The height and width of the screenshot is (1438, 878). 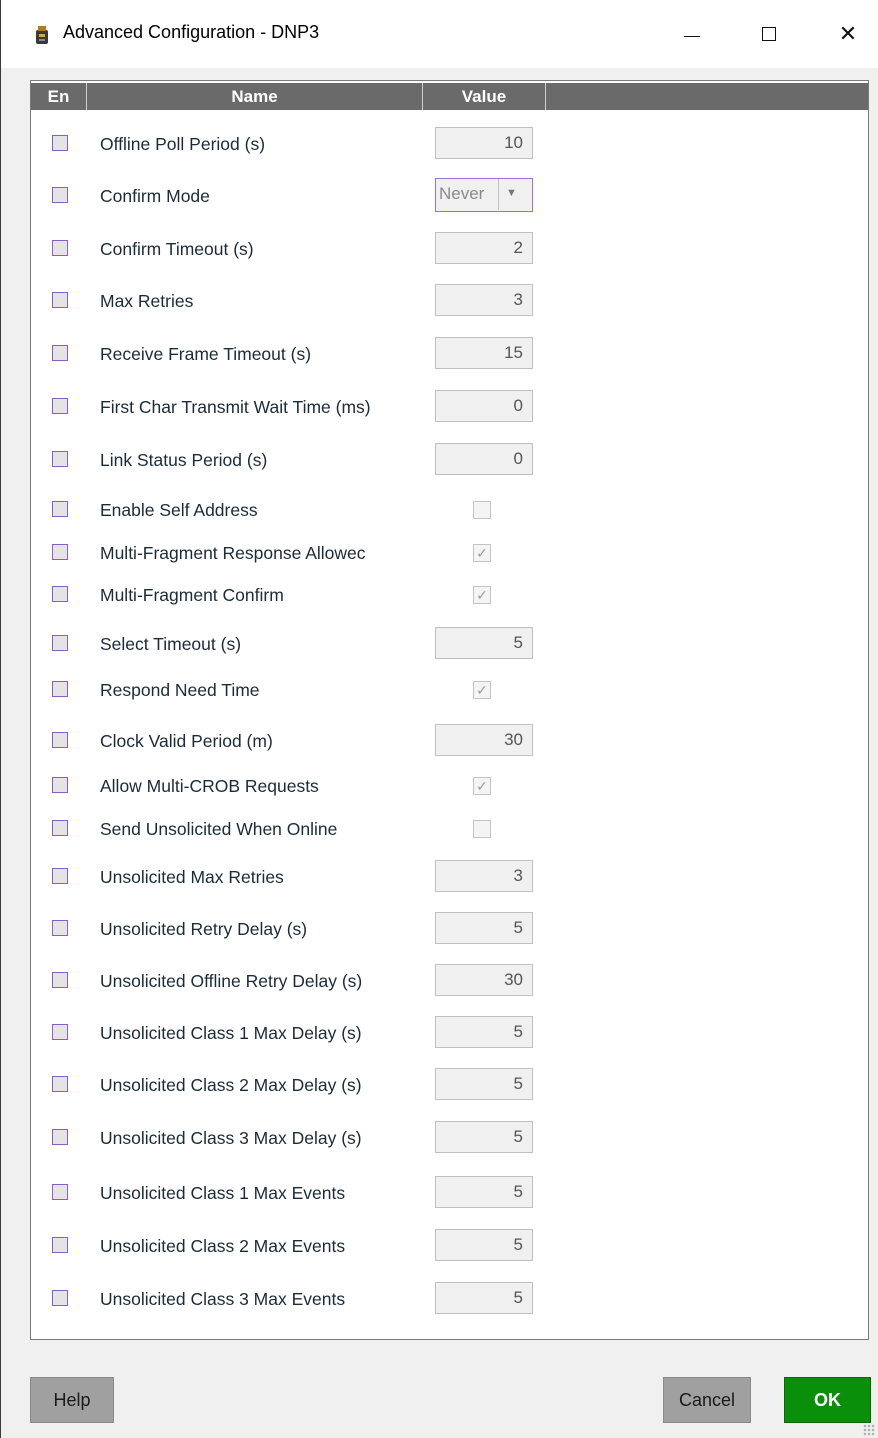 What do you see at coordinates (449, 595) in the screenshot?
I see `table-row: Multi-Fragment Confirm ✓` at bounding box center [449, 595].